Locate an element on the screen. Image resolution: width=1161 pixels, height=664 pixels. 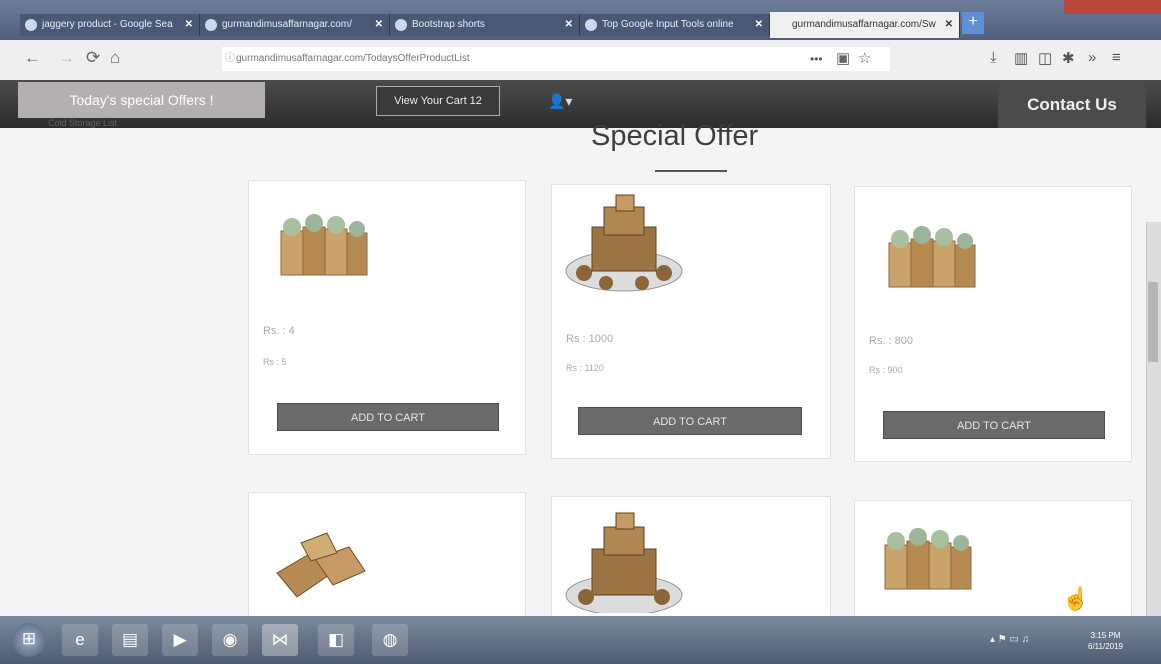
title-underline is located at coordinates (691, 171).